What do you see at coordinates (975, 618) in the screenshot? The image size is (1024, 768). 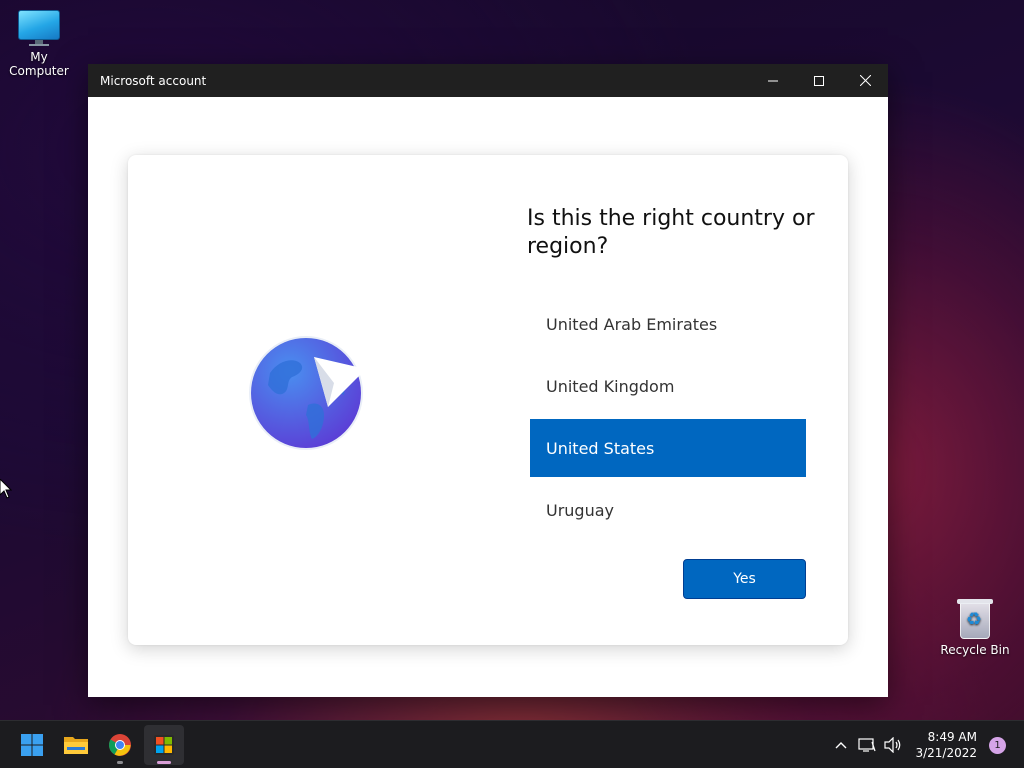 I see `recycle-bin-icon: ♻` at bounding box center [975, 618].